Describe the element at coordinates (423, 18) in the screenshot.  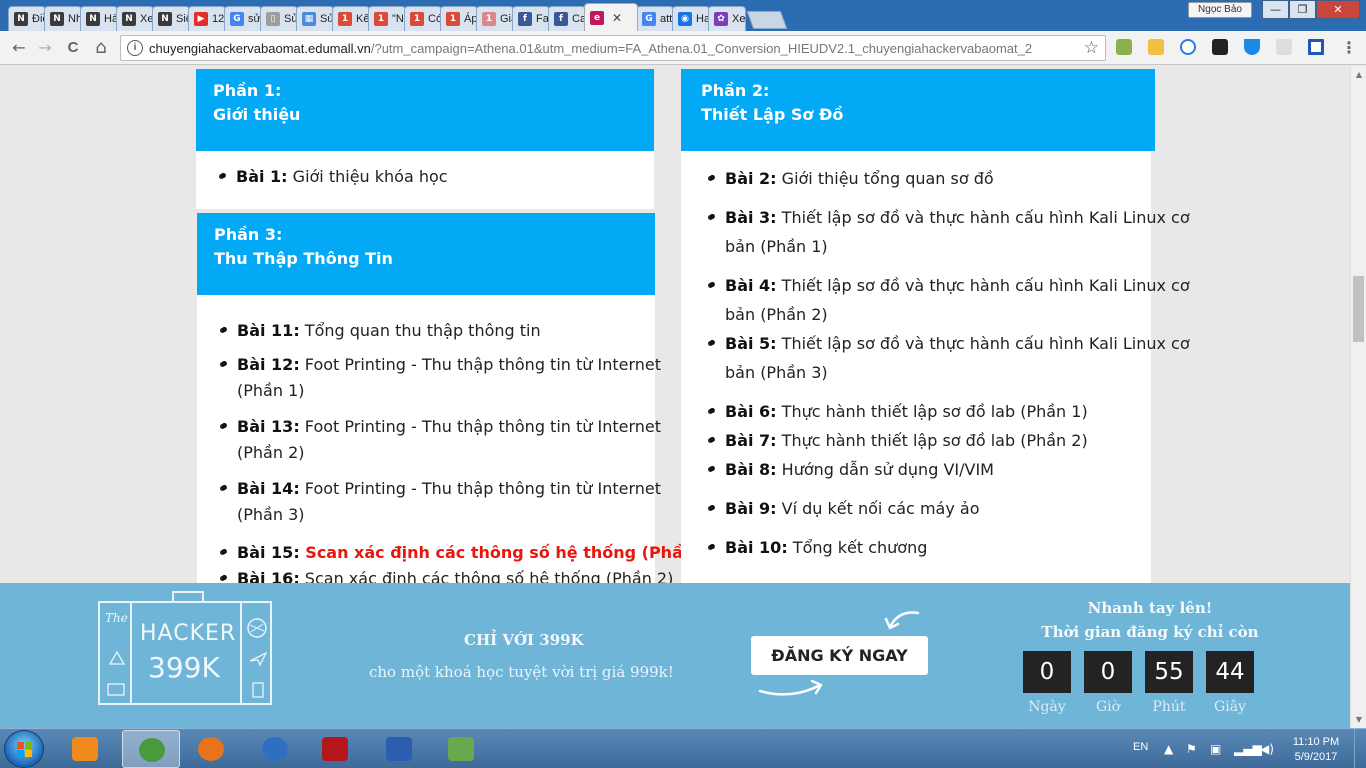
I see `browser-tab: 1 Có` at that location.